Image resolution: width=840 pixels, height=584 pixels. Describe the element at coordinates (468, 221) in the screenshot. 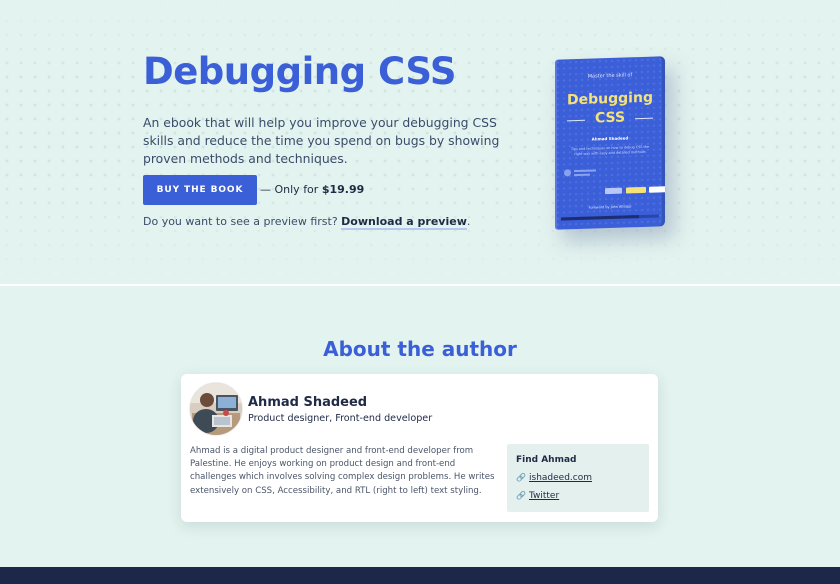

I see `preview-suffix: .` at that location.